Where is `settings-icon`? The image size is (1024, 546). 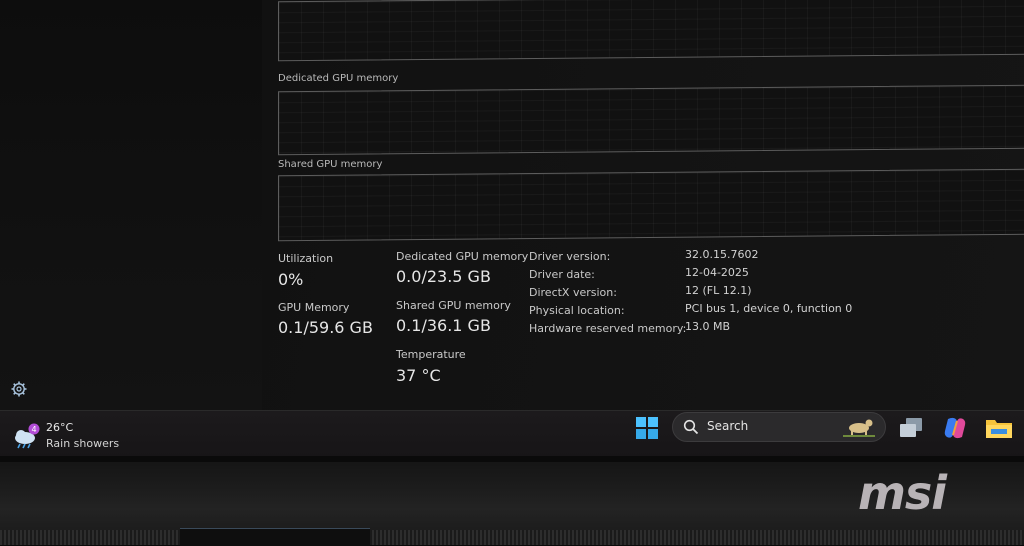 settings-icon is located at coordinates (19, 389).